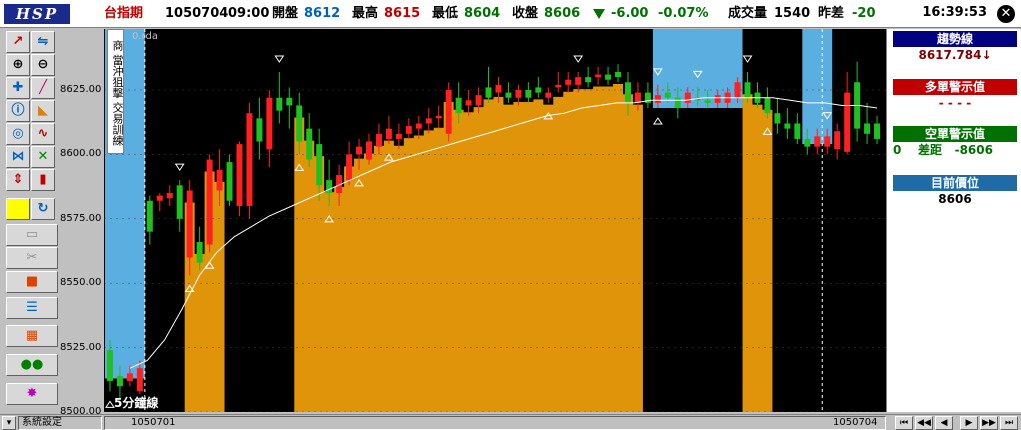 This screenshot has width=1021, height=430. I want to click on nav-forward-button: ▶, so click(969, 423).